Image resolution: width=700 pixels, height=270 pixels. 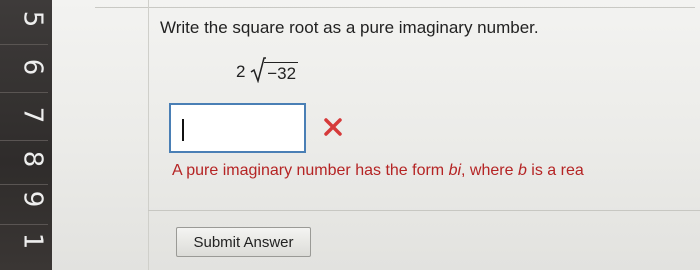 I want to click on feedback-form: bi, so click(x=455, y=170).